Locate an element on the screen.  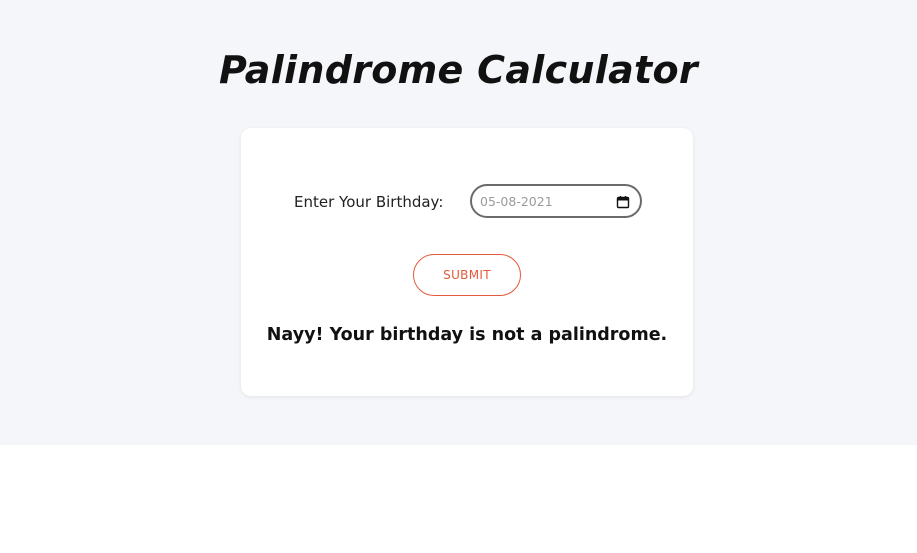
calendar-icon is located at coordinates (623, 202).